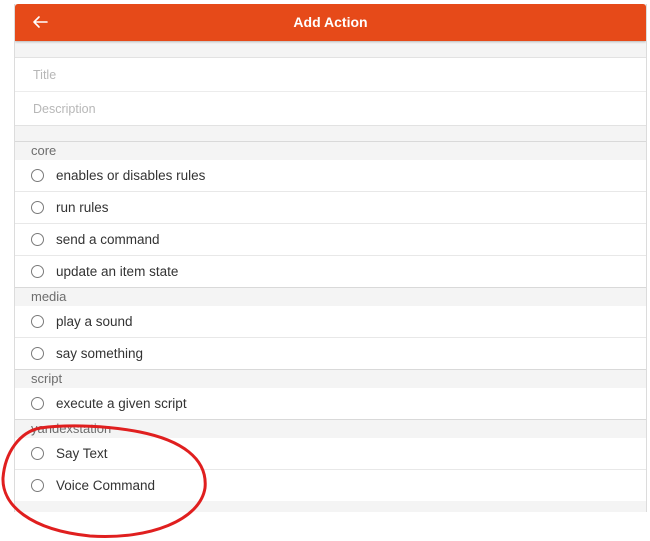 The height and width of the screenshot is (541, 650). What do you see at coordinates (330, 454) in the screenshot?
I see `action-option: Say Text` at bounding box center [330, 454].